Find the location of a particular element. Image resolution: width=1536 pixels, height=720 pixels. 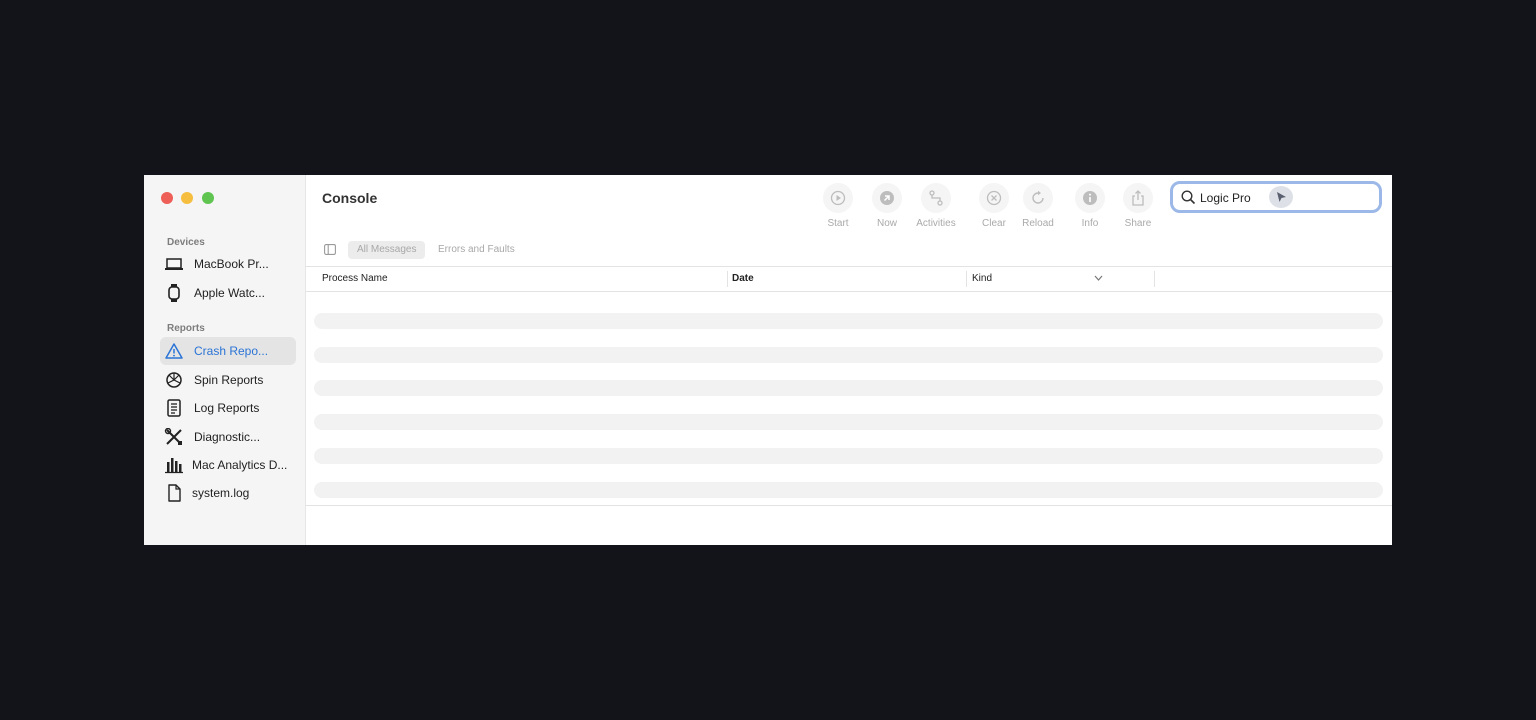

info-icon is located at coordinates (1090, 198).